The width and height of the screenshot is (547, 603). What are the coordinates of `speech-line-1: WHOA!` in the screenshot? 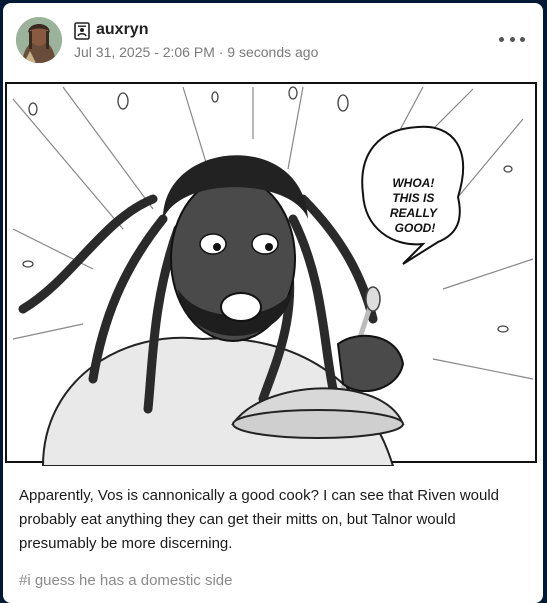 It's located at (413, 183).